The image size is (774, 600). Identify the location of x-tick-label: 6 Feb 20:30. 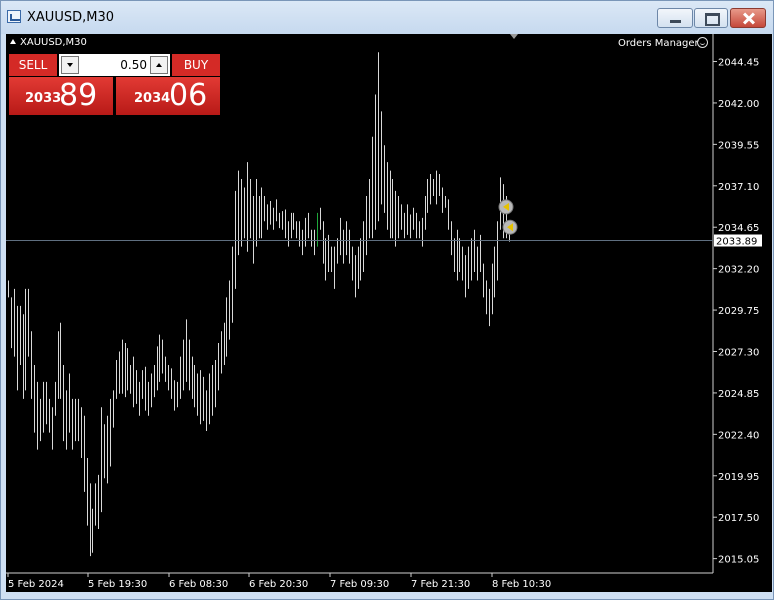
(278, 584).